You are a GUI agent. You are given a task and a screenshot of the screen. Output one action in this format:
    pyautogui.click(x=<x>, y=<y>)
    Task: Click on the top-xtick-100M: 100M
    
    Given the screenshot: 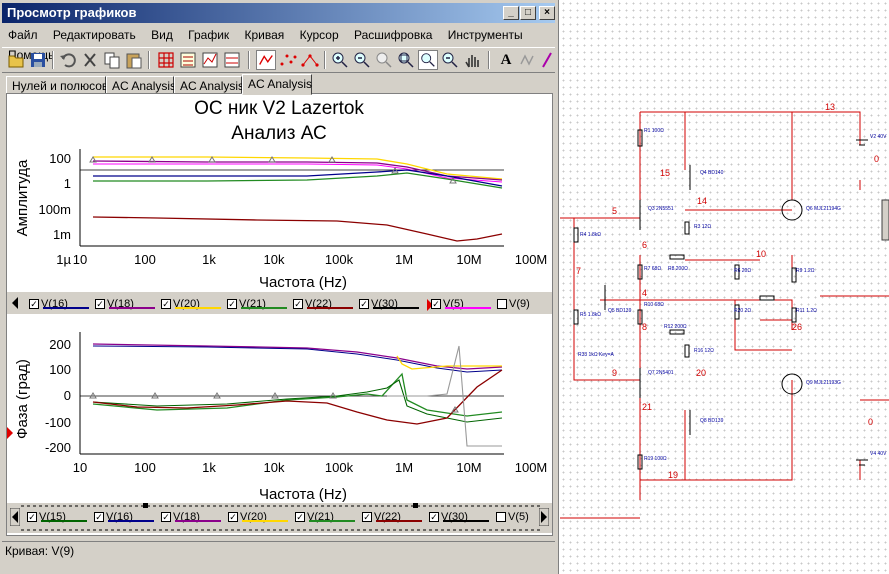 What is the action you would take?
    pyautogui.click(x=531, y=259)
    